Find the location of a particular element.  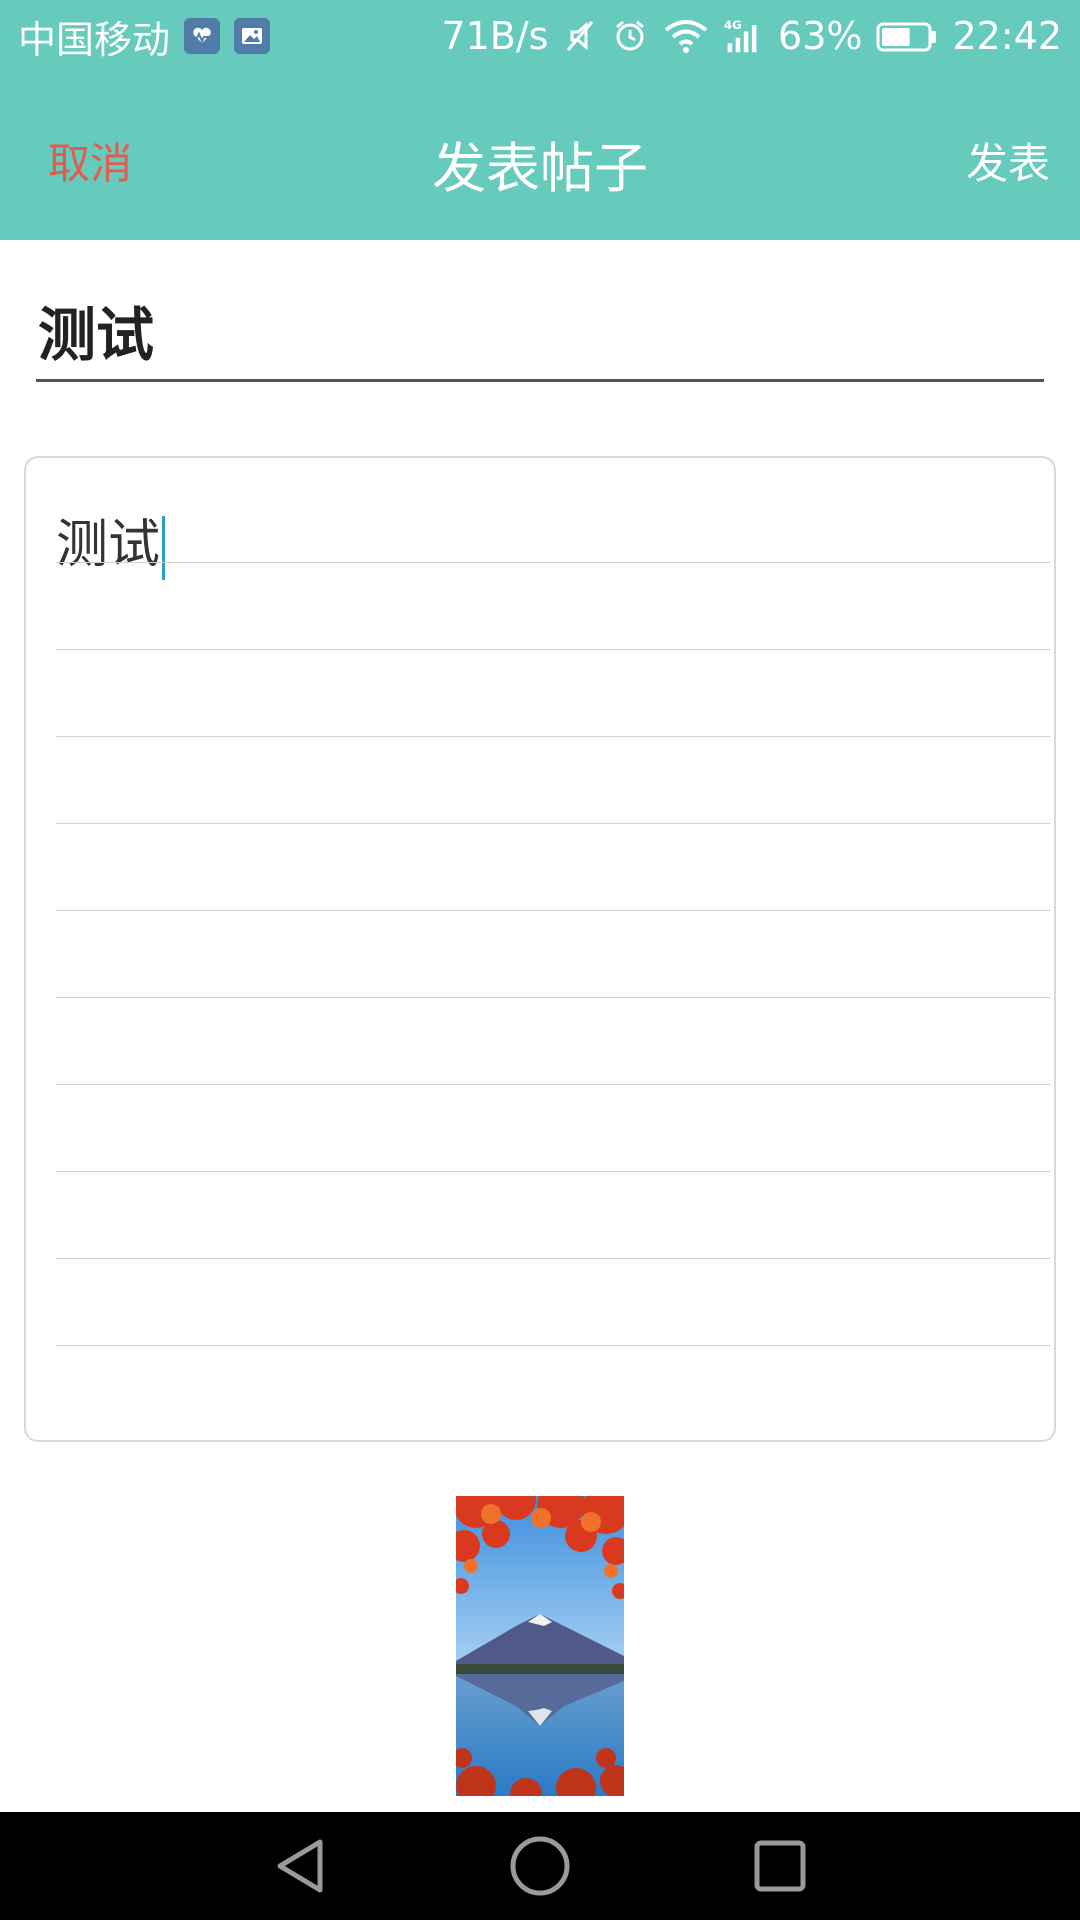

status-left: 中国移动 is located at coordinates (144, 36).